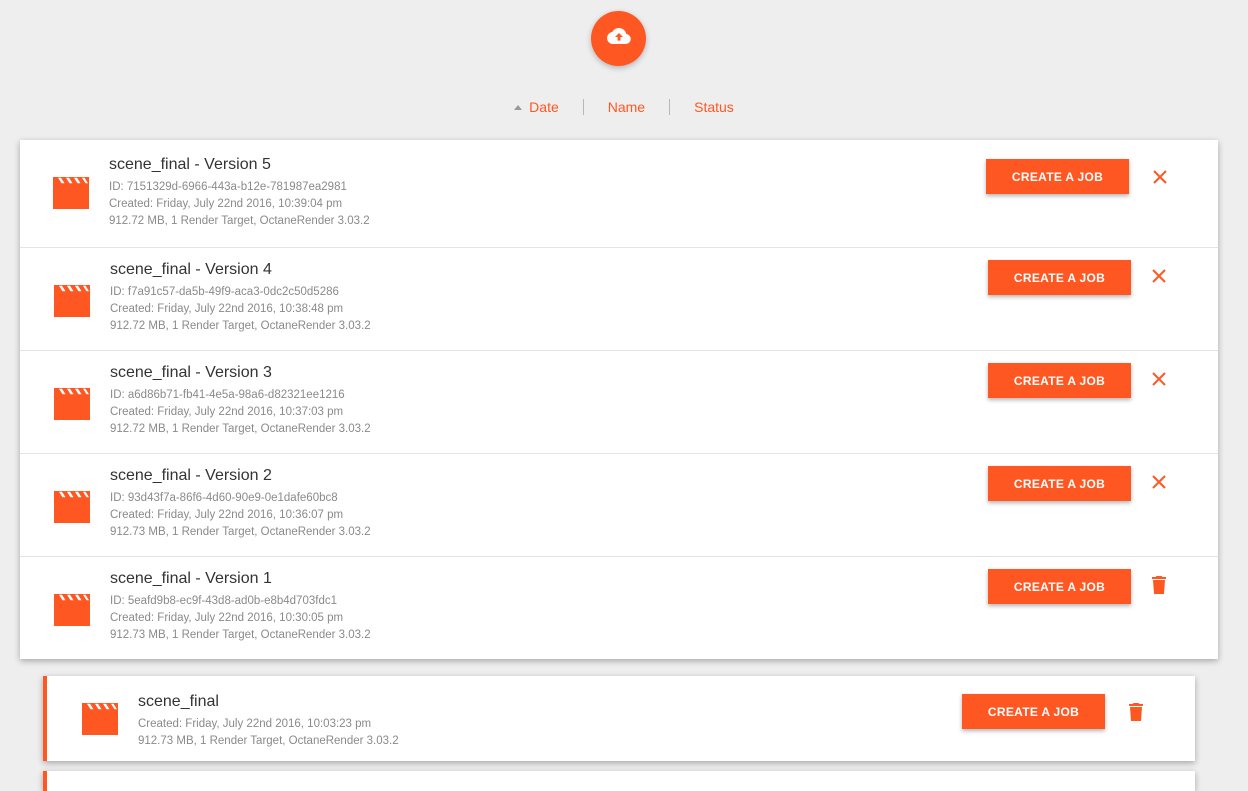  I want to click on sort-by-name: Name, so click(626, 107).